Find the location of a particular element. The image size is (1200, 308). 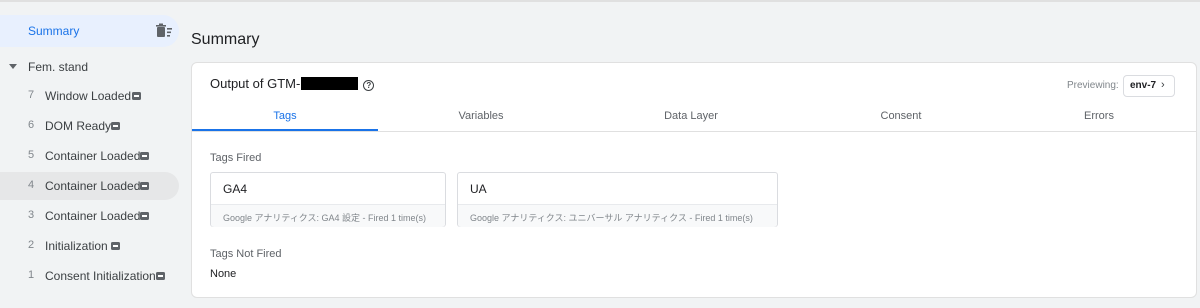

sidebar-item-summary: Summary is located at coordinates (89, 31).